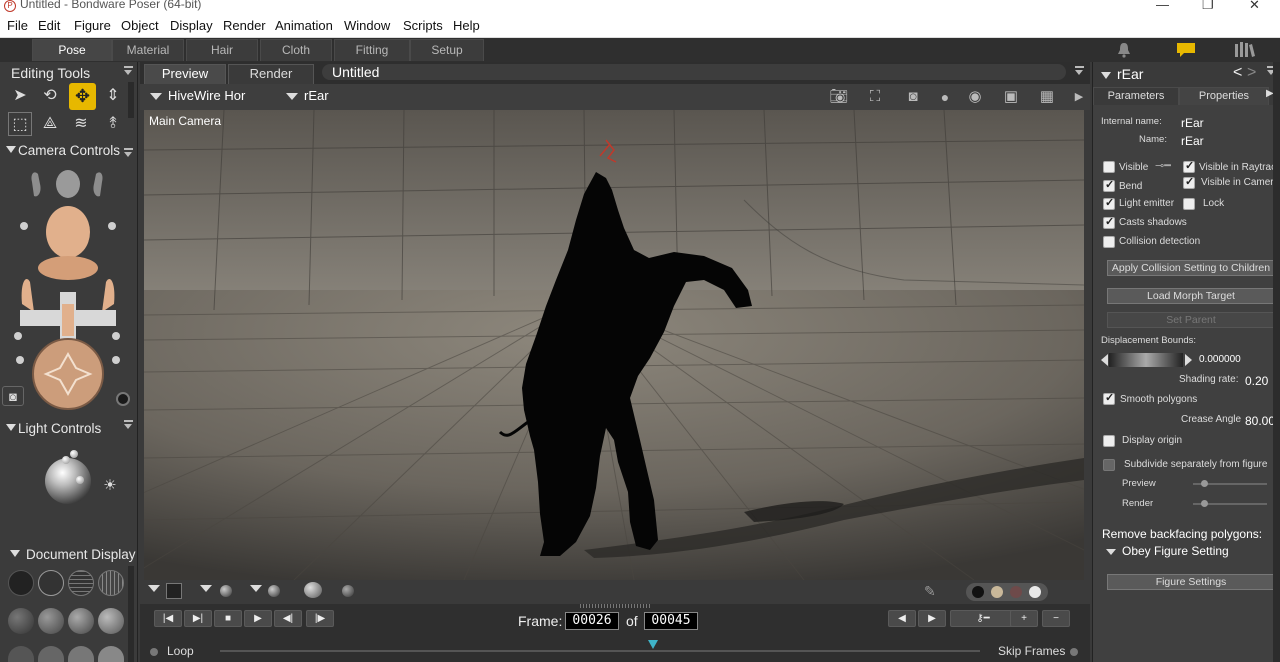 The image size is (1280, 662). Describe the element at coordinates (1031, 651) in the screenshot. I see `skip-frames-label: Skip Frames` at that location.